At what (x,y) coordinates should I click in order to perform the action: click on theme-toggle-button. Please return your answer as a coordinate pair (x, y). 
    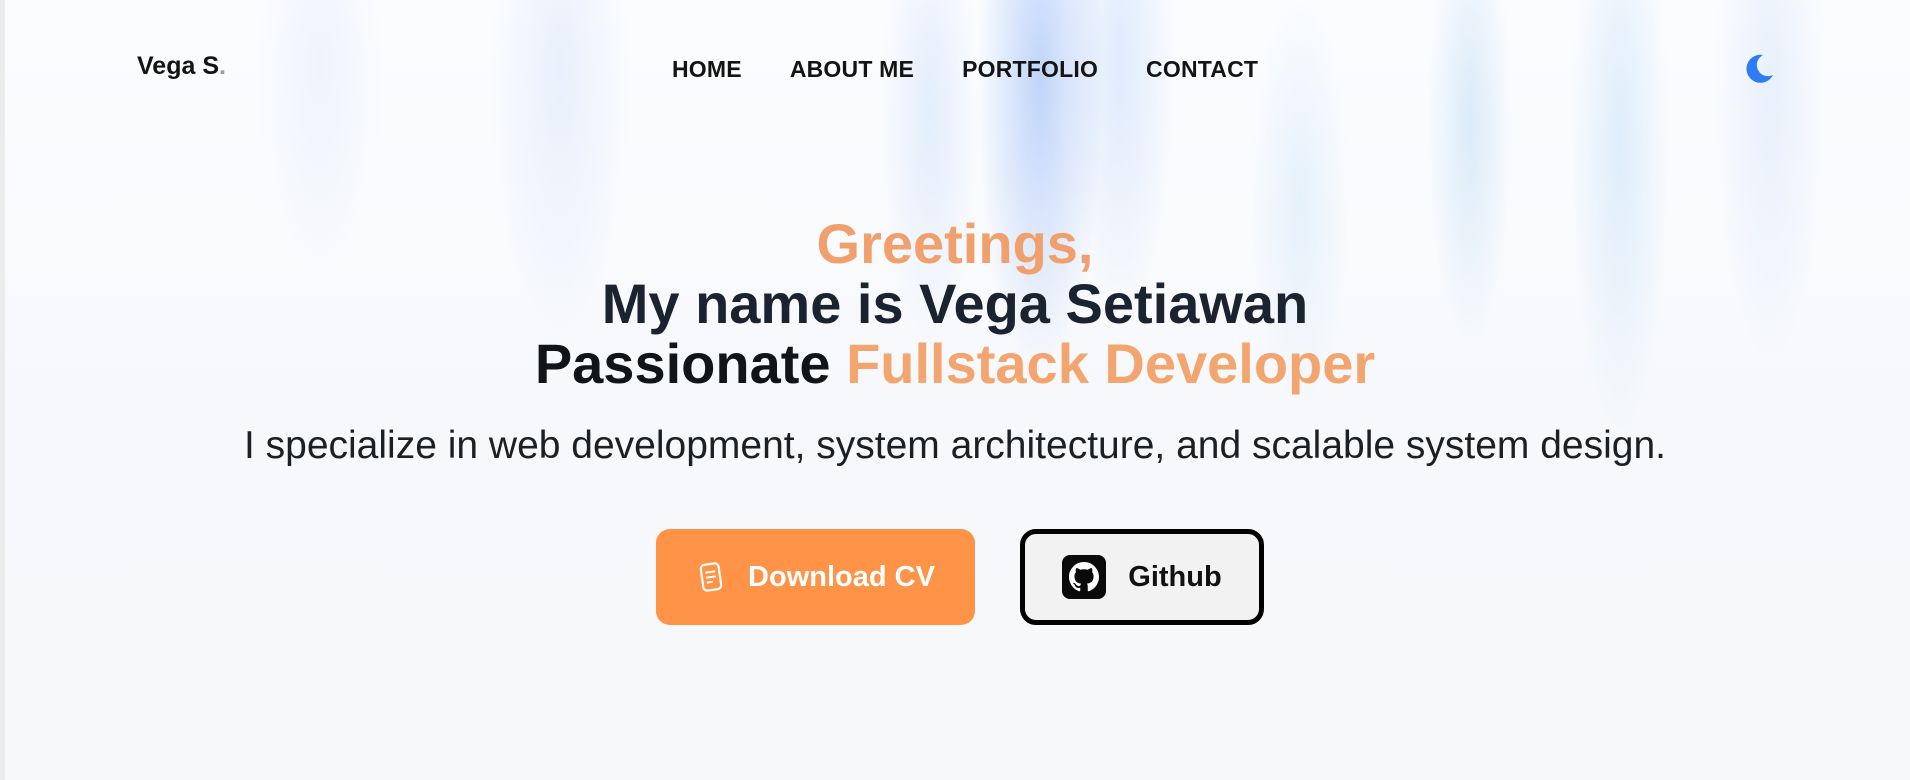
    Looking at the image, I should click on (1759, 69).